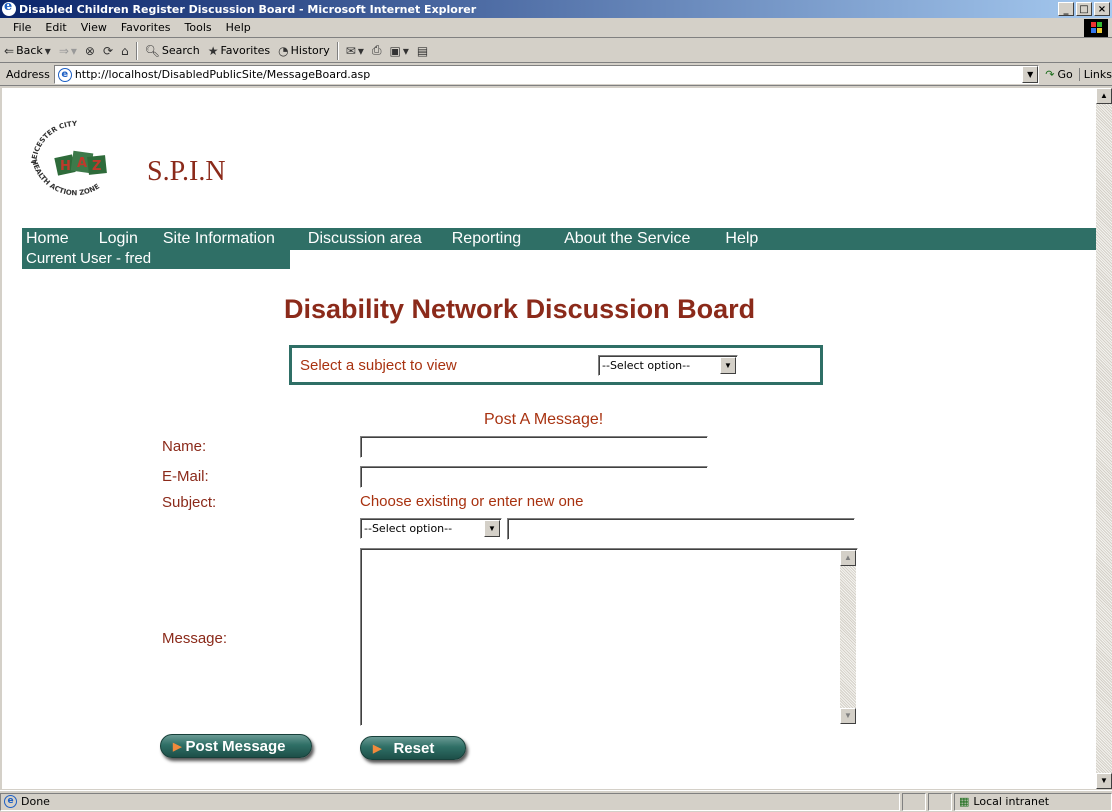 Image resolution: width=1112 pixels, height=812 pixels. I want to click on page-title: Disability Network Discussion Board, so click(520, 309).